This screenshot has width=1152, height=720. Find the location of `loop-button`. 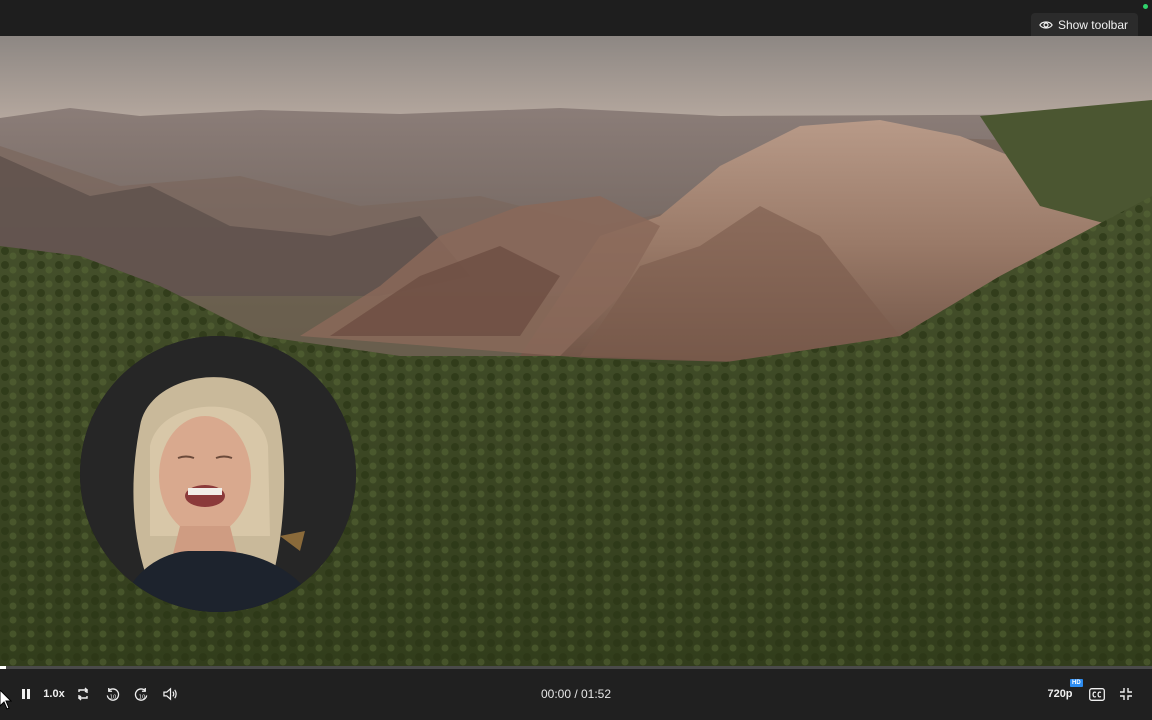

loop-button is located at coordinates (83, 694).